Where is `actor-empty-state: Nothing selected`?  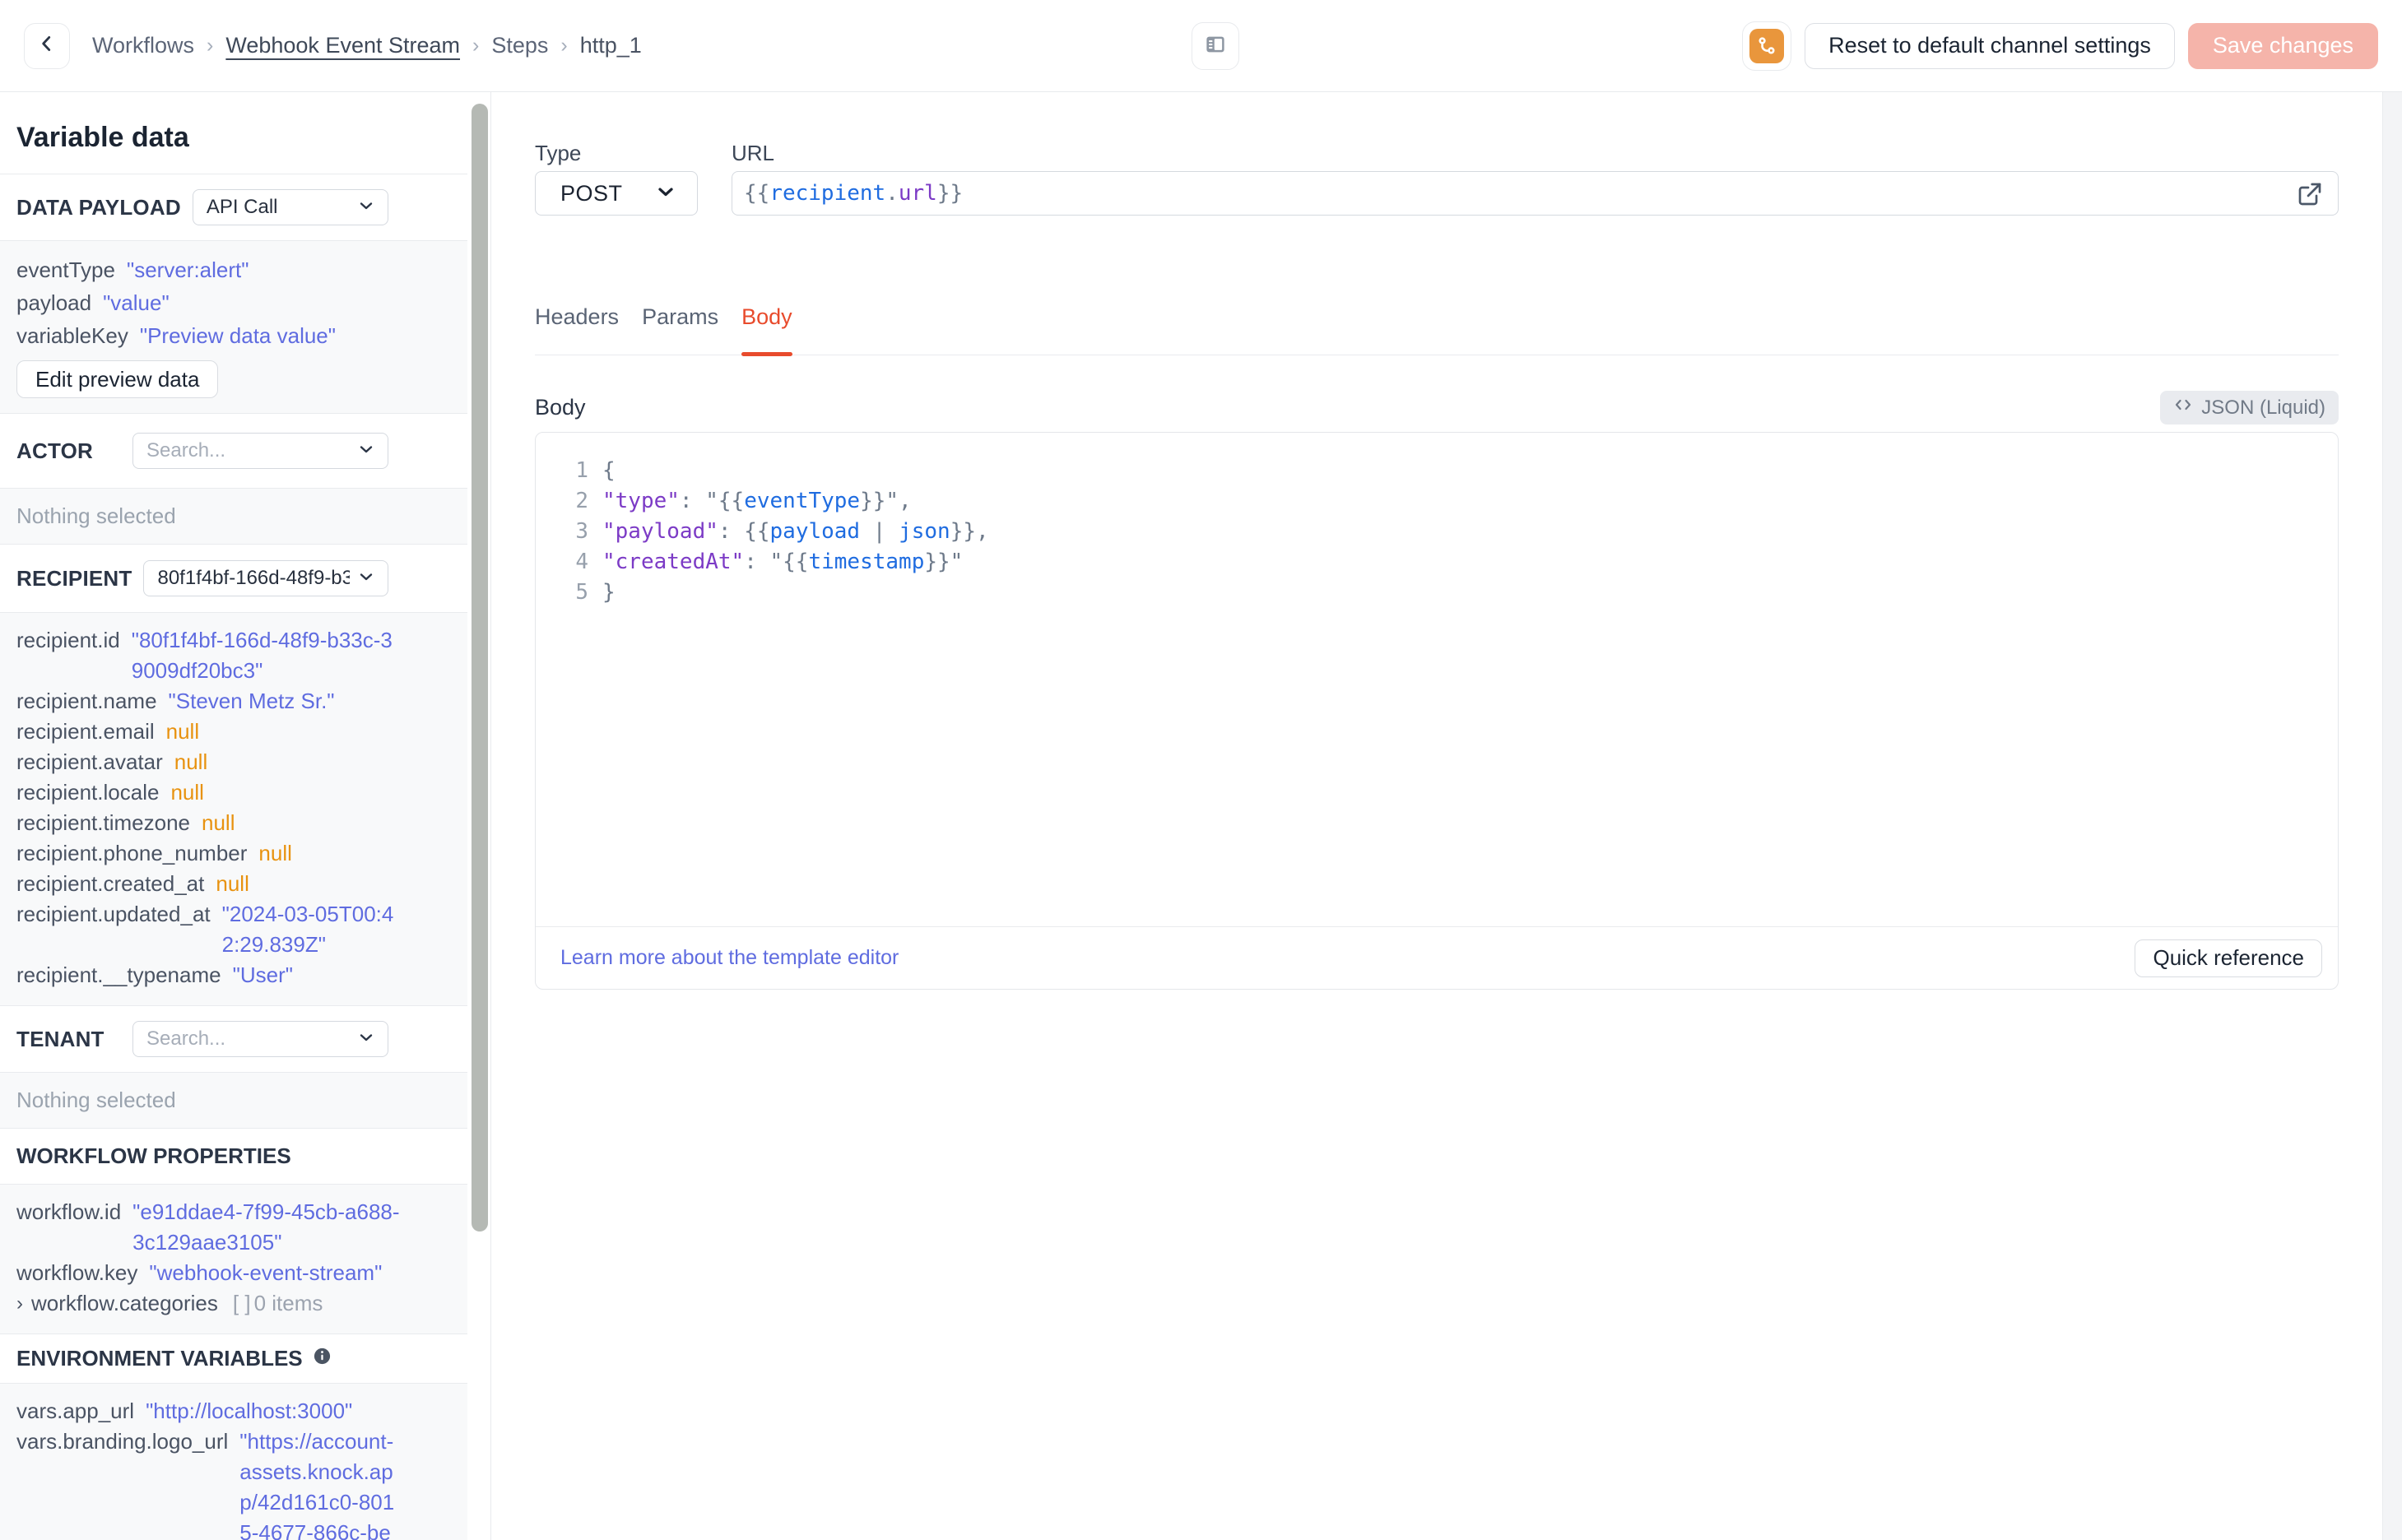 actor-empty-state: Nothing selected is located at coordinates (233, 517).